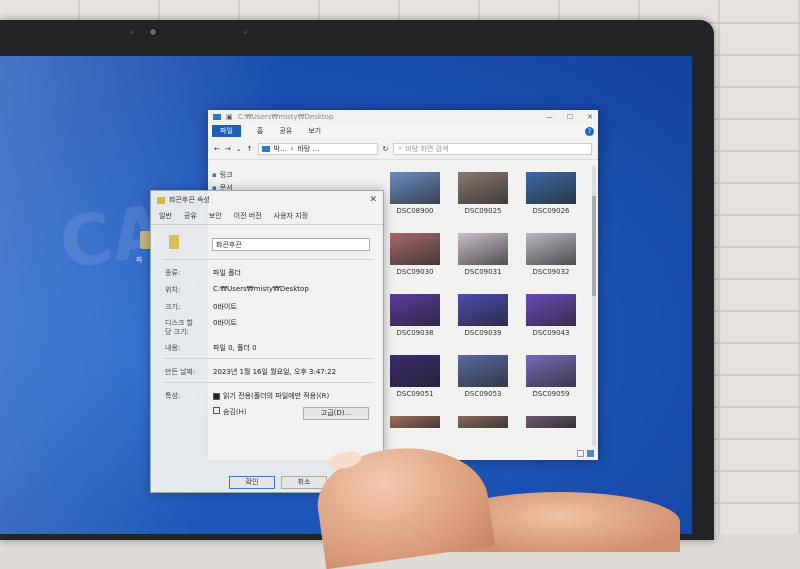 The width and height of the screenshot is (800, 569). Describe the element at coordinates (304, 482) in the screenshot. I see `cancel-button: 취소` at that location.